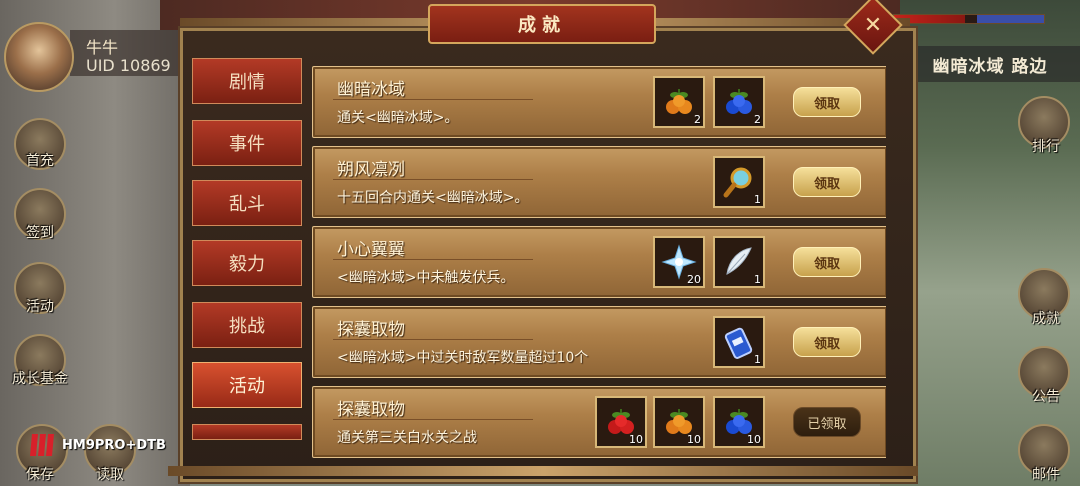 The height and width of the screenshot is (486, 1080). Describe the element at coordinates (247, 203) in the screenshot. I see `tab-melee: 乱斗` at that location.